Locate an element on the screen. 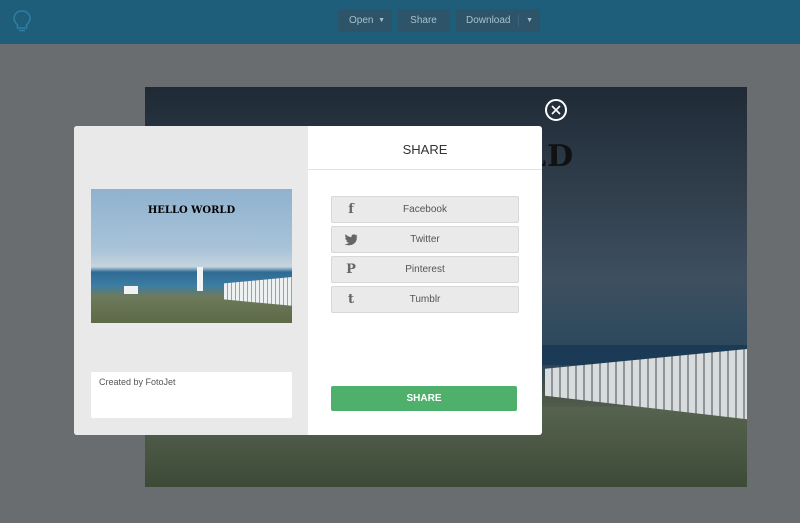  close-icon is located at coordinates (556, 110).